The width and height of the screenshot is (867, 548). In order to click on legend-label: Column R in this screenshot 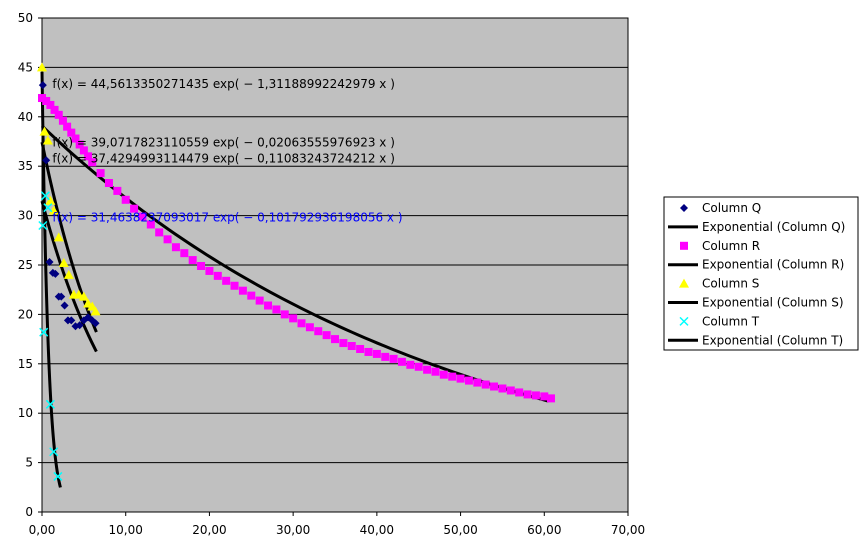, I will do `click(731, 246)`.